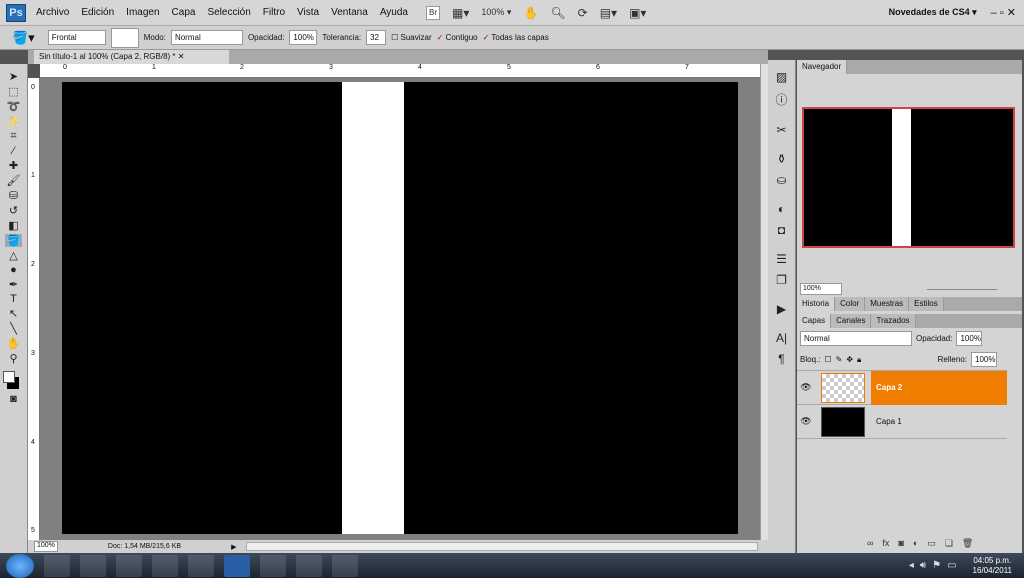  I want to click on layer-row-capa-2: 👁︎ Capa 2, so click(902, 387).